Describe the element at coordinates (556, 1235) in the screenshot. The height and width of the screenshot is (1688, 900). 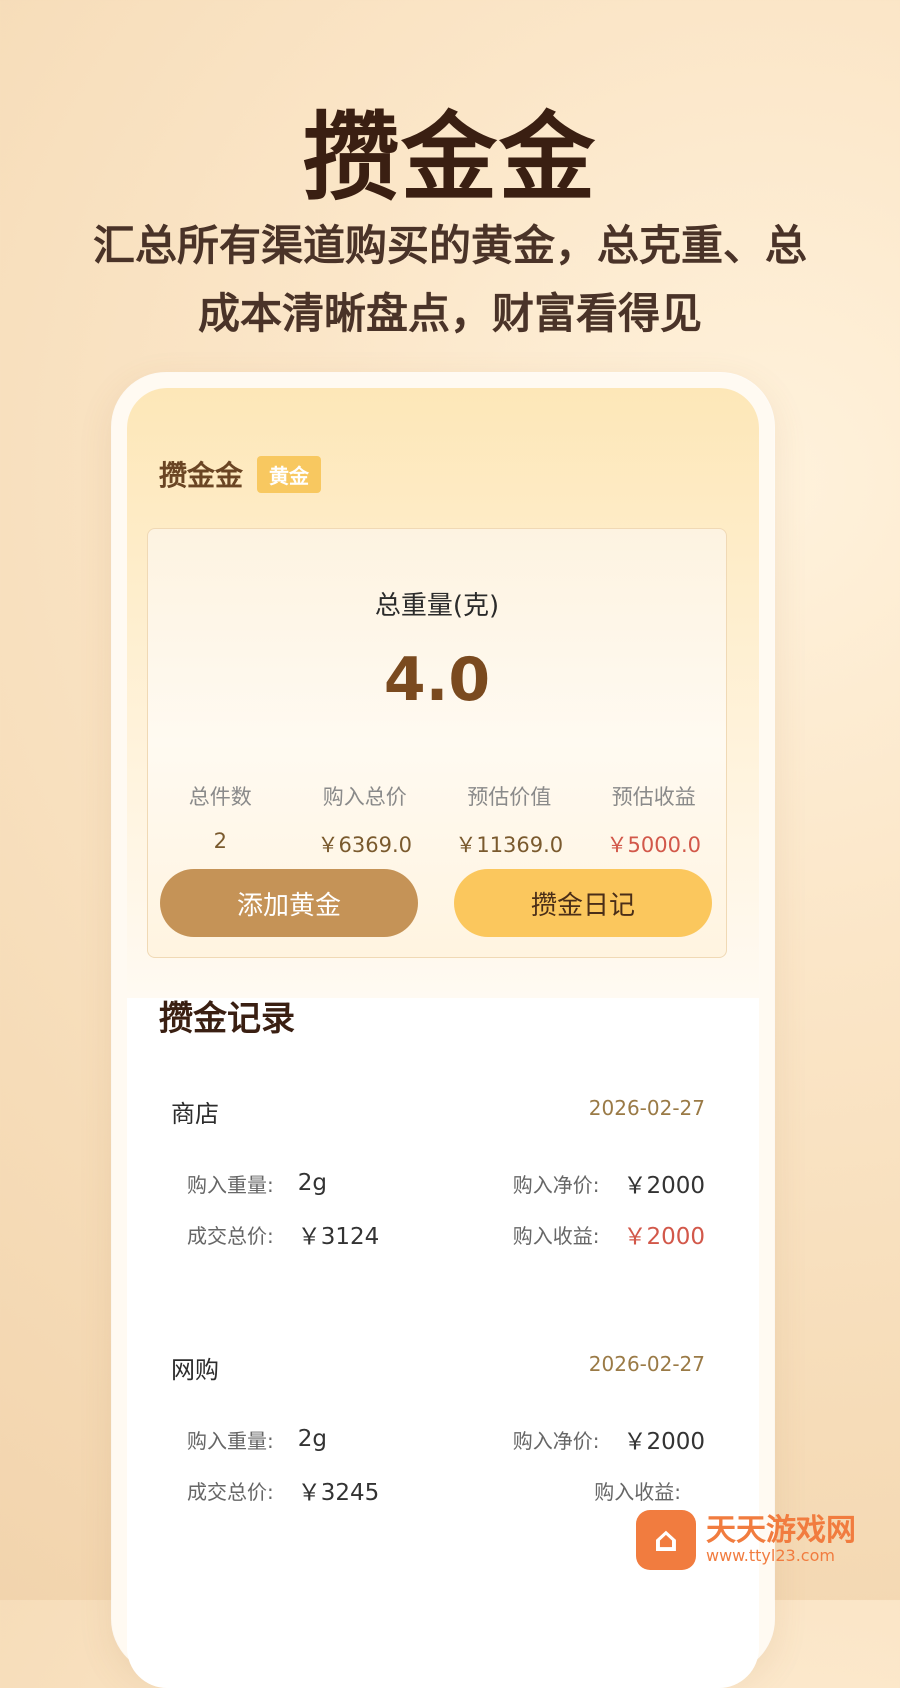
I see `field-label: 购入收益:` at that location.